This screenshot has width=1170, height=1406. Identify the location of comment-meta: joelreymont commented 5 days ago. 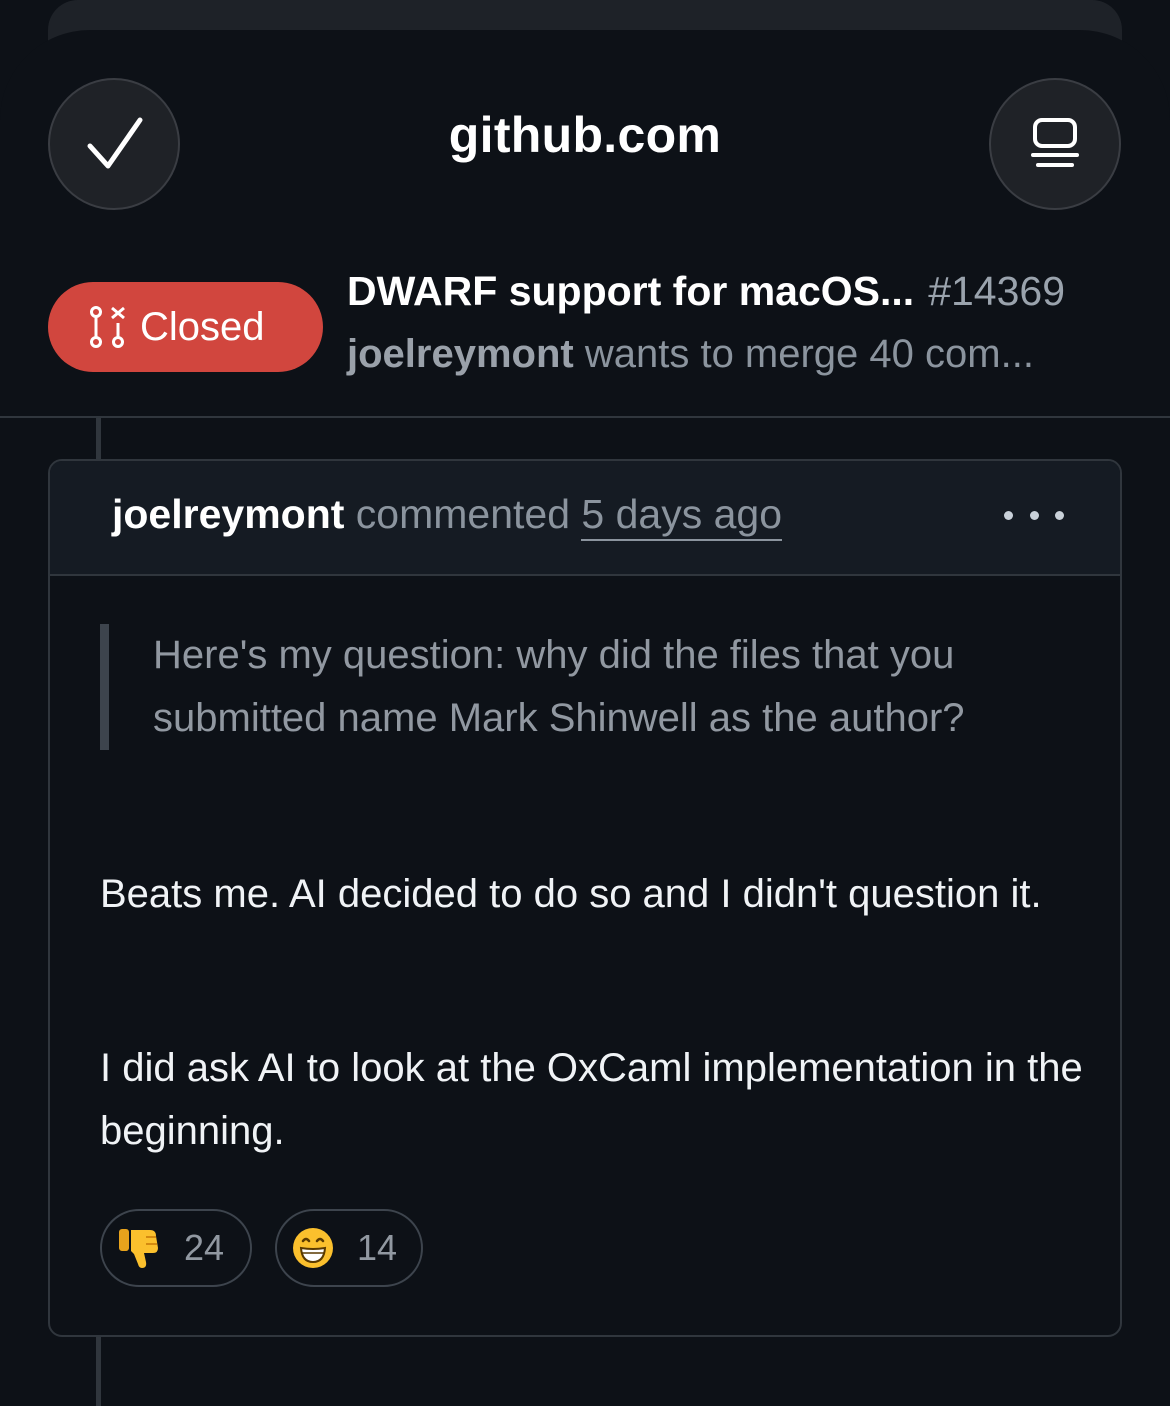
(447, 516).